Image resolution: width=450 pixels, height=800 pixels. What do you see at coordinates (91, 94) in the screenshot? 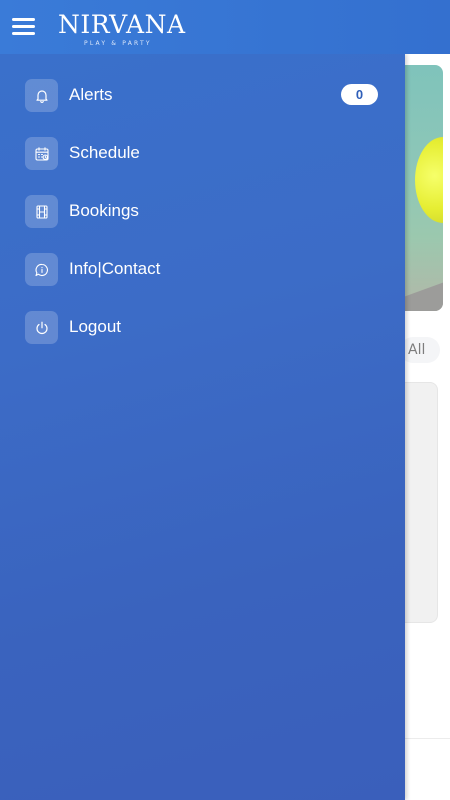
I see `drawer-item-label: Alerts` at bounding box center [91, 94].